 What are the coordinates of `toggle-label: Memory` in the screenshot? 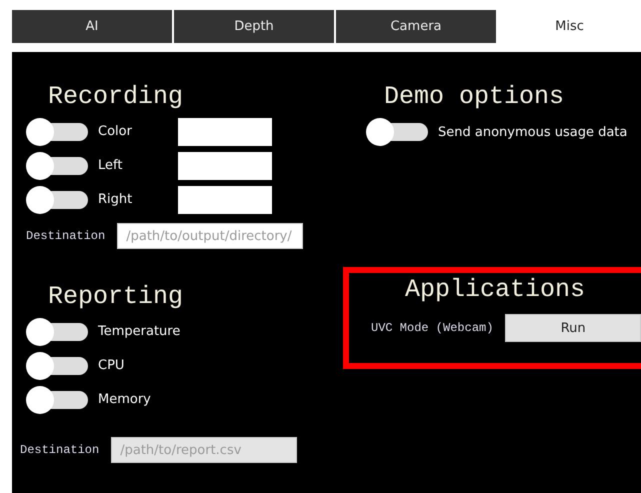 It's located at (125, 400).